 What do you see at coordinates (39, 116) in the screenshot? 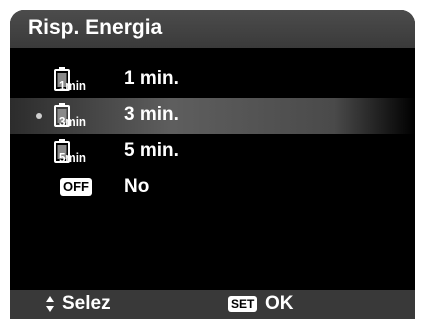
I see `selected-bullet-icon` at bounding box center [39, 116].